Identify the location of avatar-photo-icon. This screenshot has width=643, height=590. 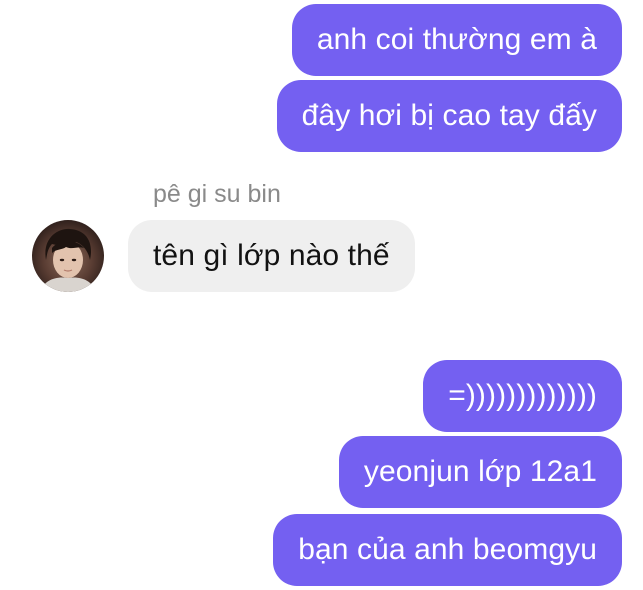
(68, 260).